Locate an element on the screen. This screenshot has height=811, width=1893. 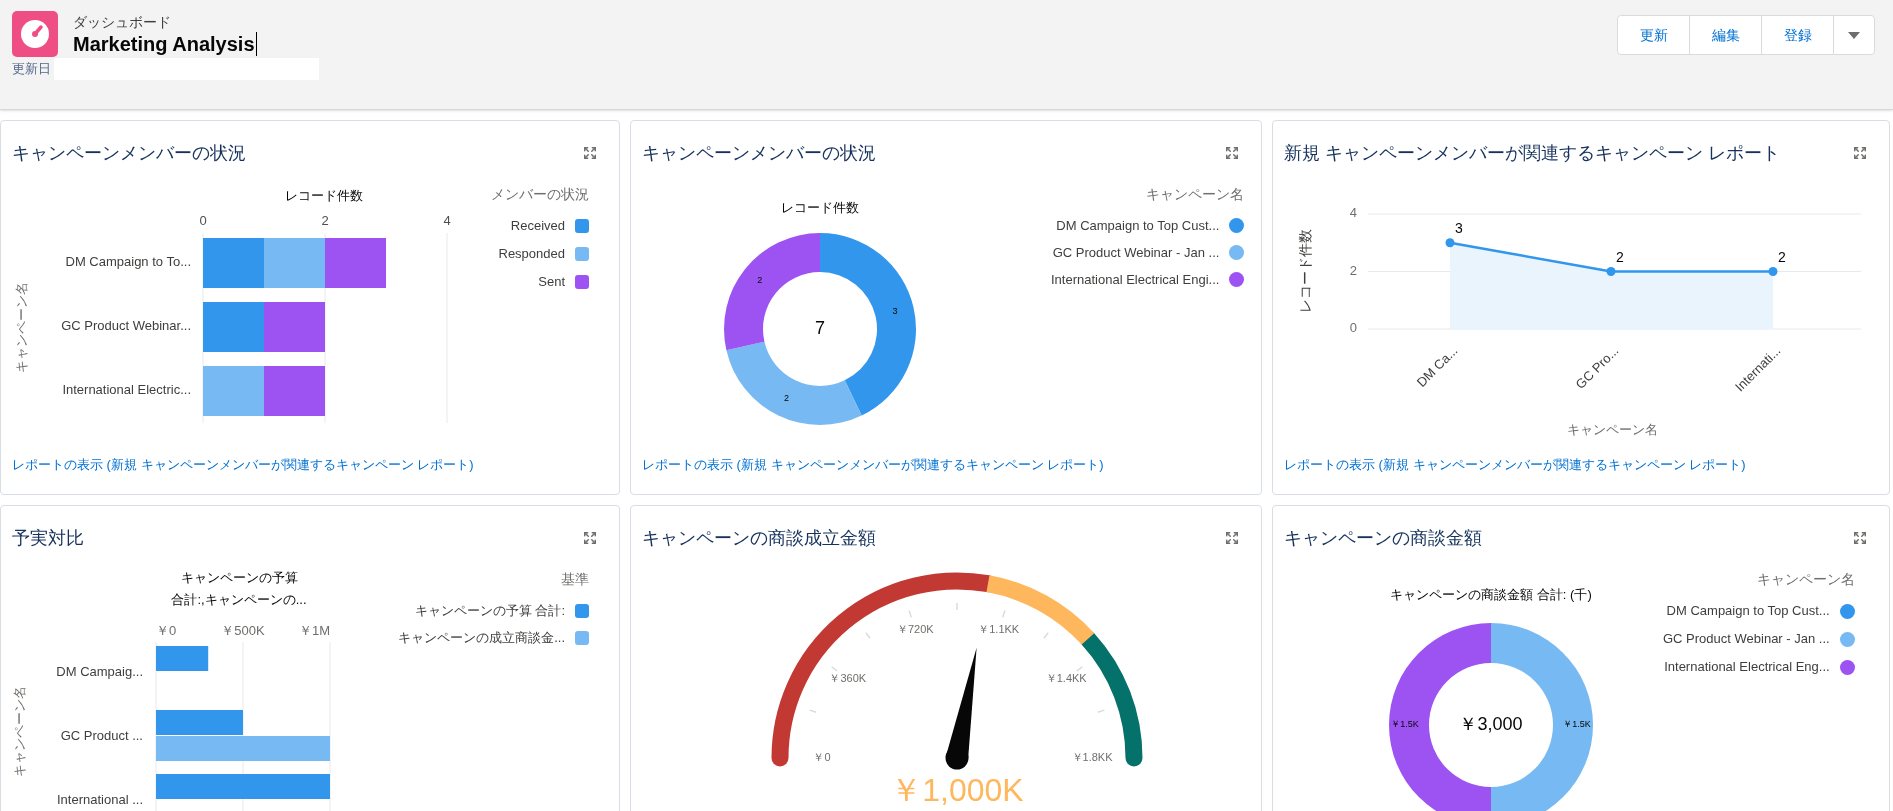
object-type-label: ダッシュボード is located at coordinates (122, 22).